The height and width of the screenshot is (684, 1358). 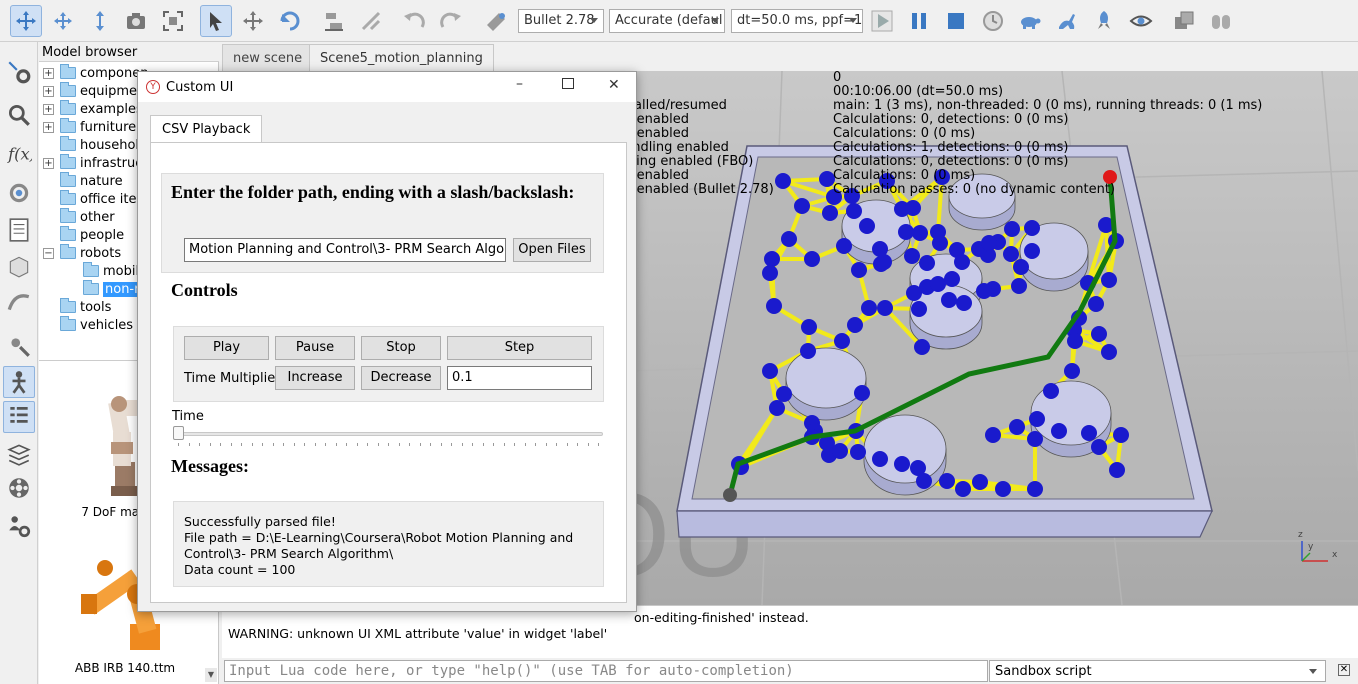 I want to click on tree-item-robots: − robots, so click(x=82, y=253).